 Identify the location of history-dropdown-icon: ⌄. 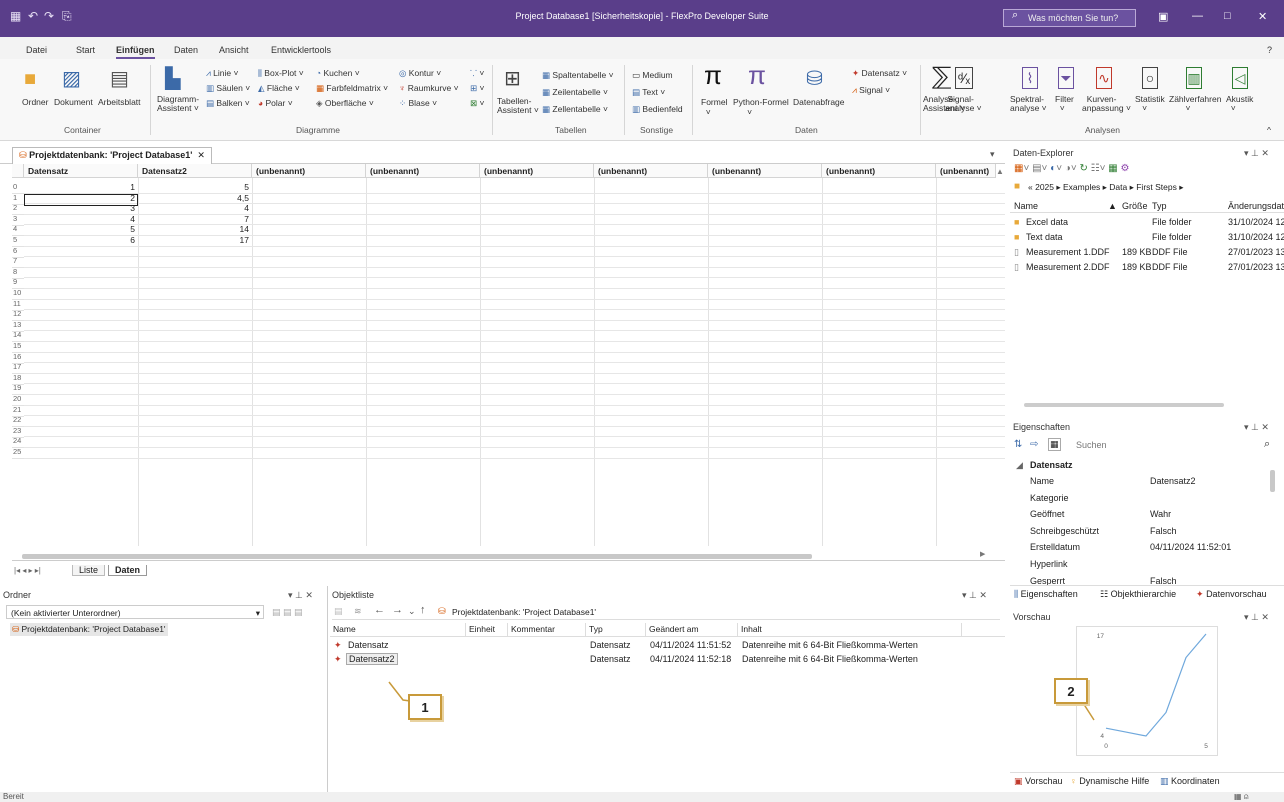
(412, 611).